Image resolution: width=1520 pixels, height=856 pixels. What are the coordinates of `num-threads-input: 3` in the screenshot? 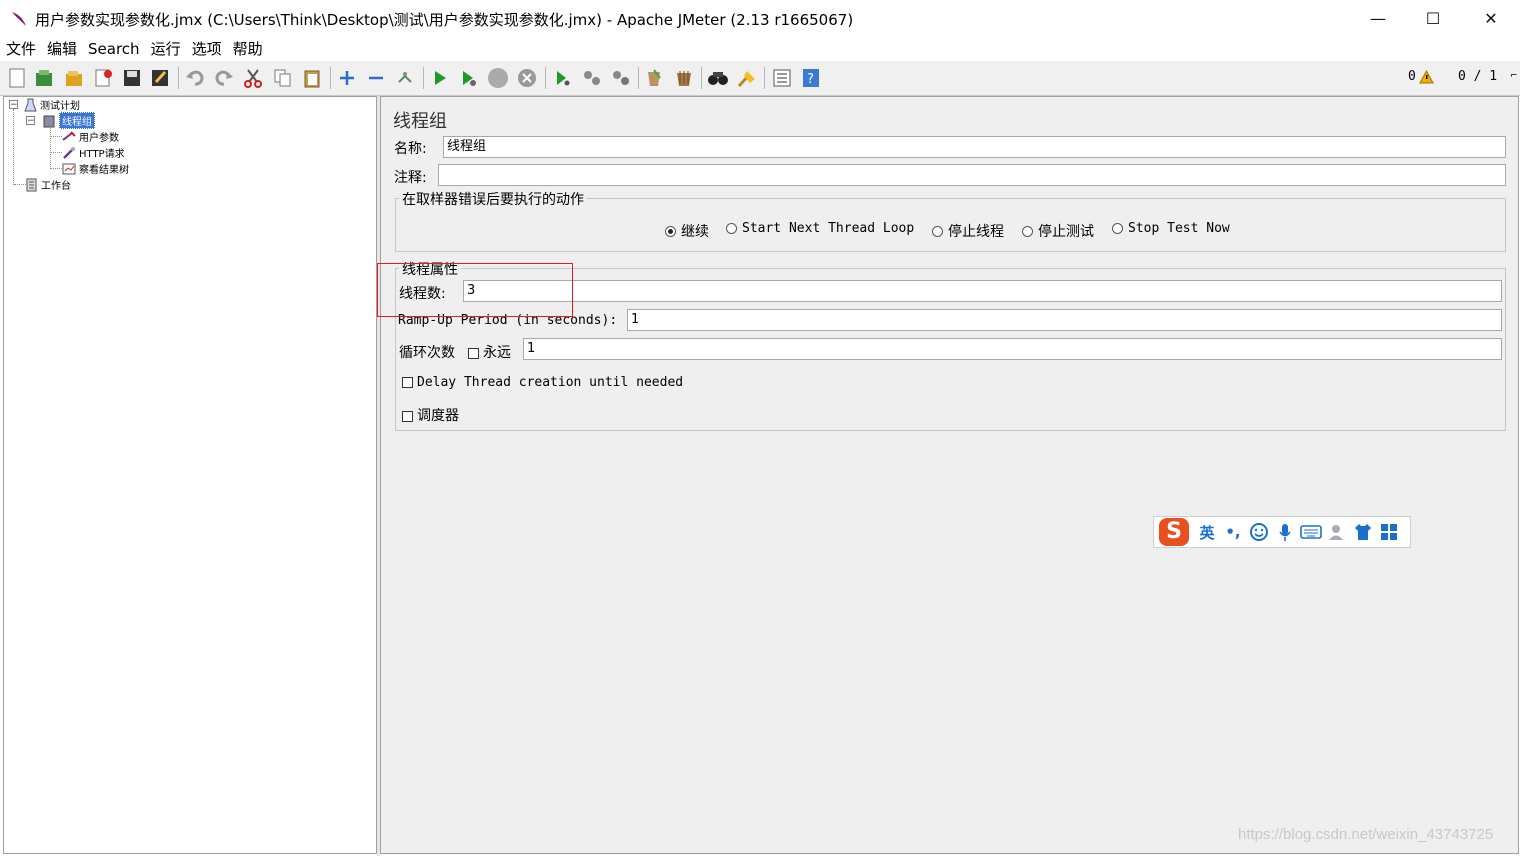 It's located at (982, 291).